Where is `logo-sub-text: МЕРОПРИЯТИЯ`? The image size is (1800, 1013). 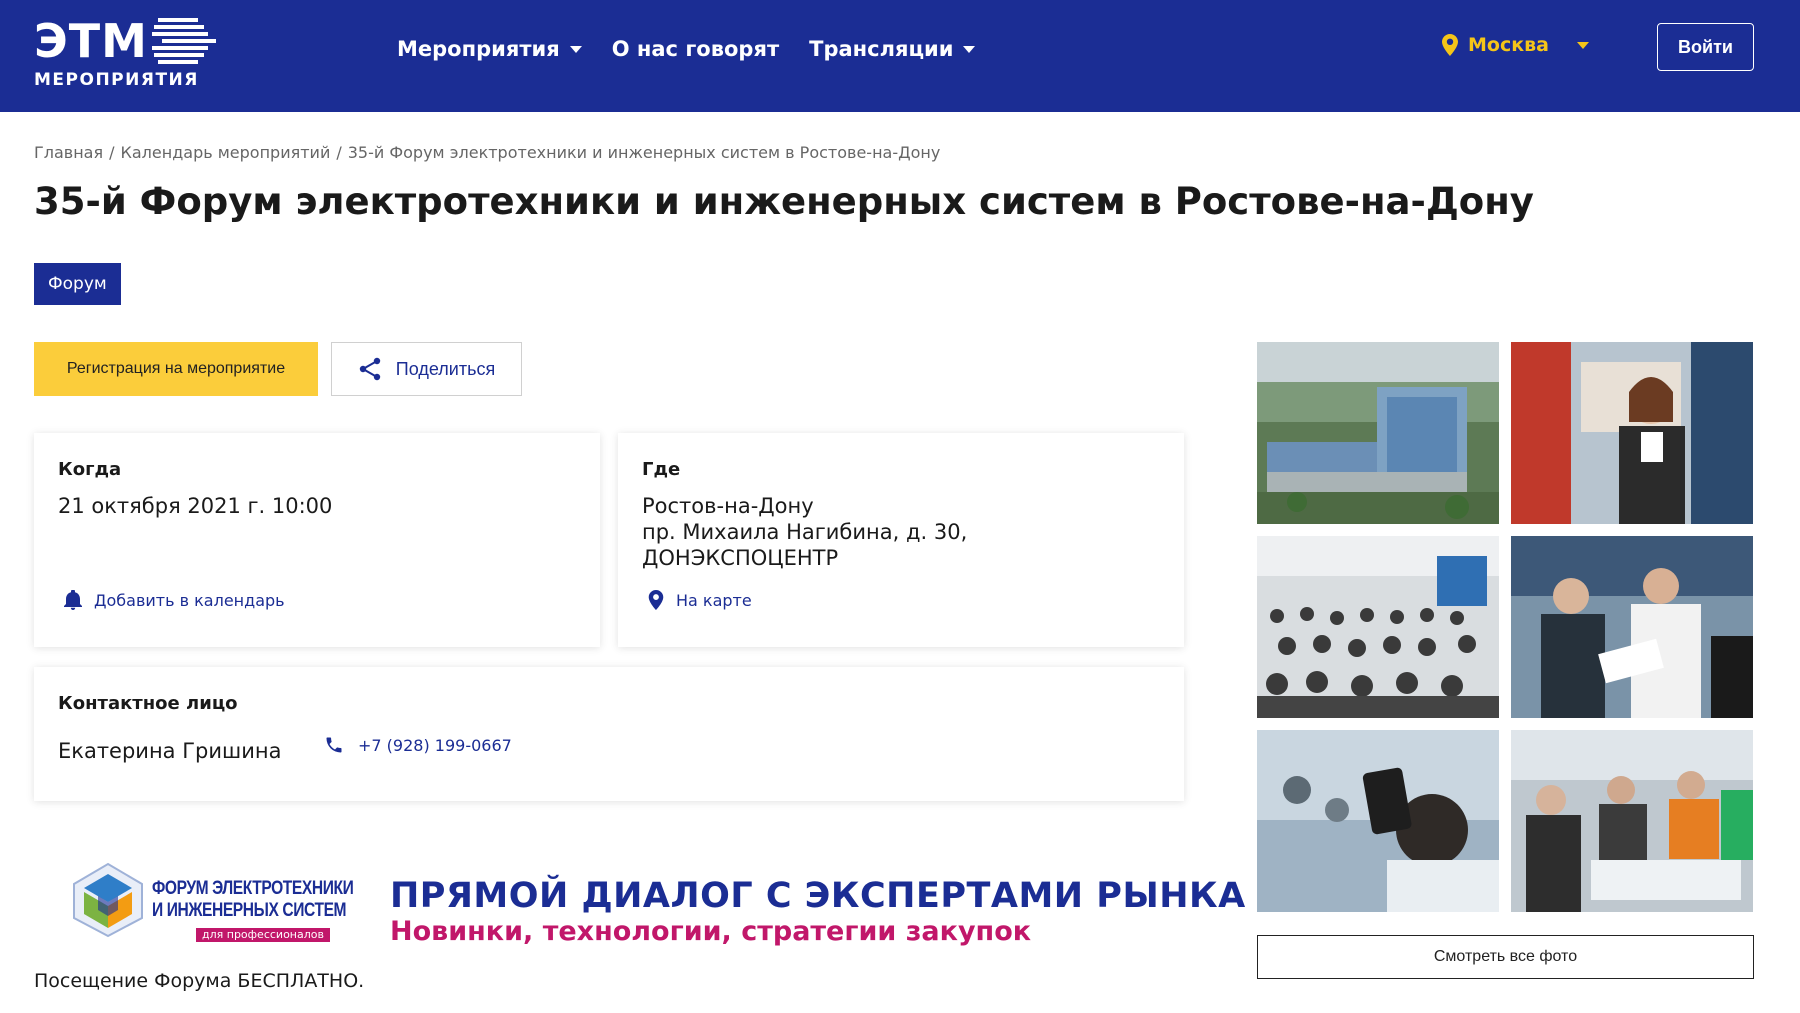
logo-sub-text: МЕРОПРИЯТИЯ is located at coordinates (116, 80).